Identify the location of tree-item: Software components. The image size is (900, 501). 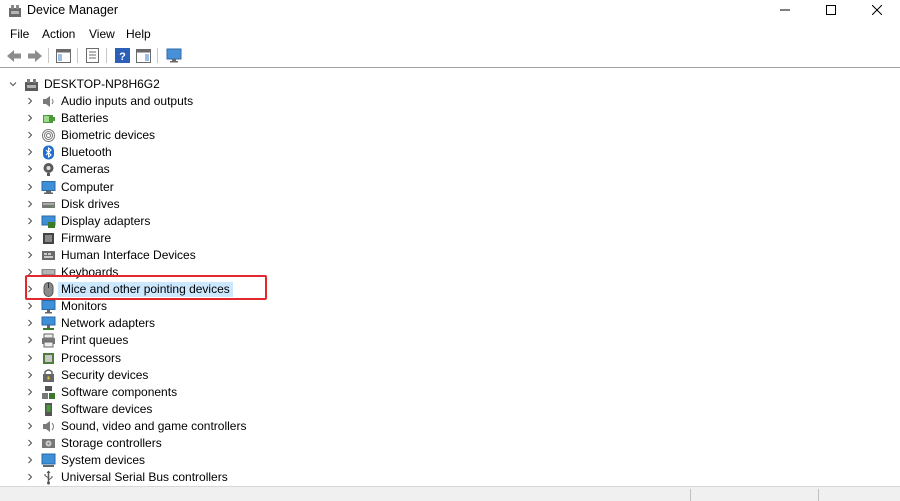
(450, 392).